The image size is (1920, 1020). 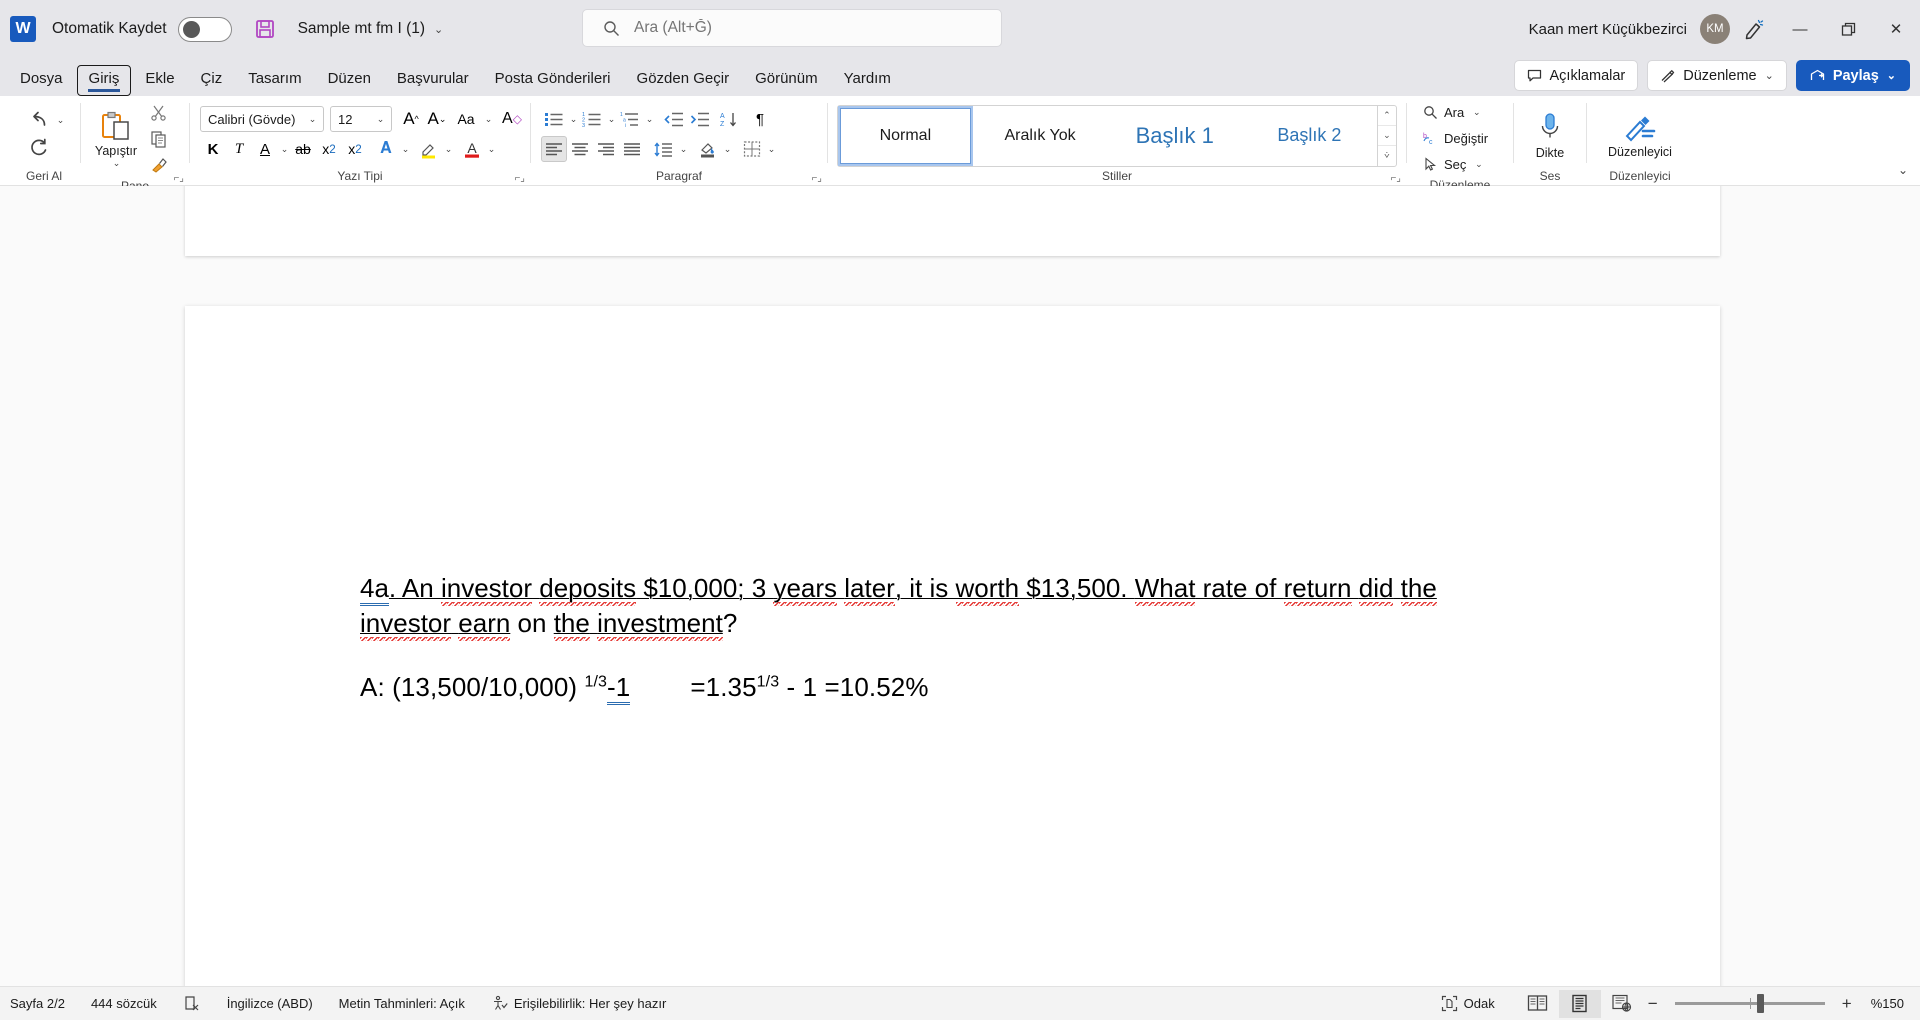 I want to click on zoom-out-button: −, so click(x=1653, y=1004).